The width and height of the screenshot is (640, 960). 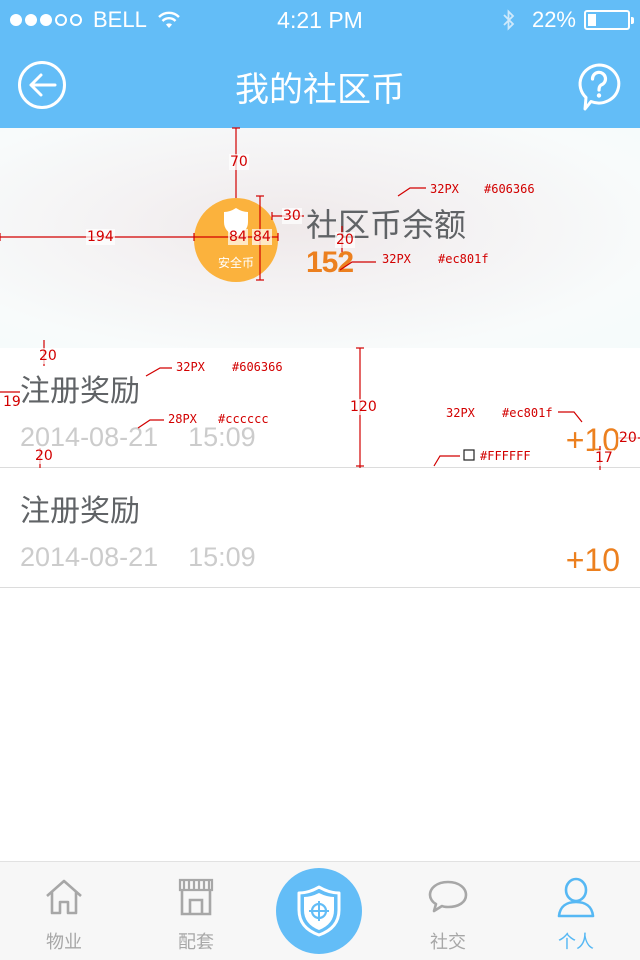 I want to click on balance-title: 社区币余额, so click(x=386, y=225).